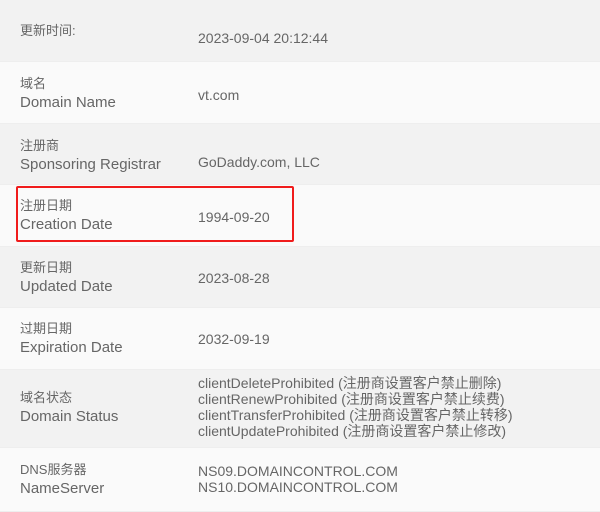 This screenshot has height=512, width=600. What do you see at coordinates (355, 415) in the screenshot?
I see `status-item: clientTransferProhibited (注册商设置客户禁止转移)` at bounding box center [355, 415].